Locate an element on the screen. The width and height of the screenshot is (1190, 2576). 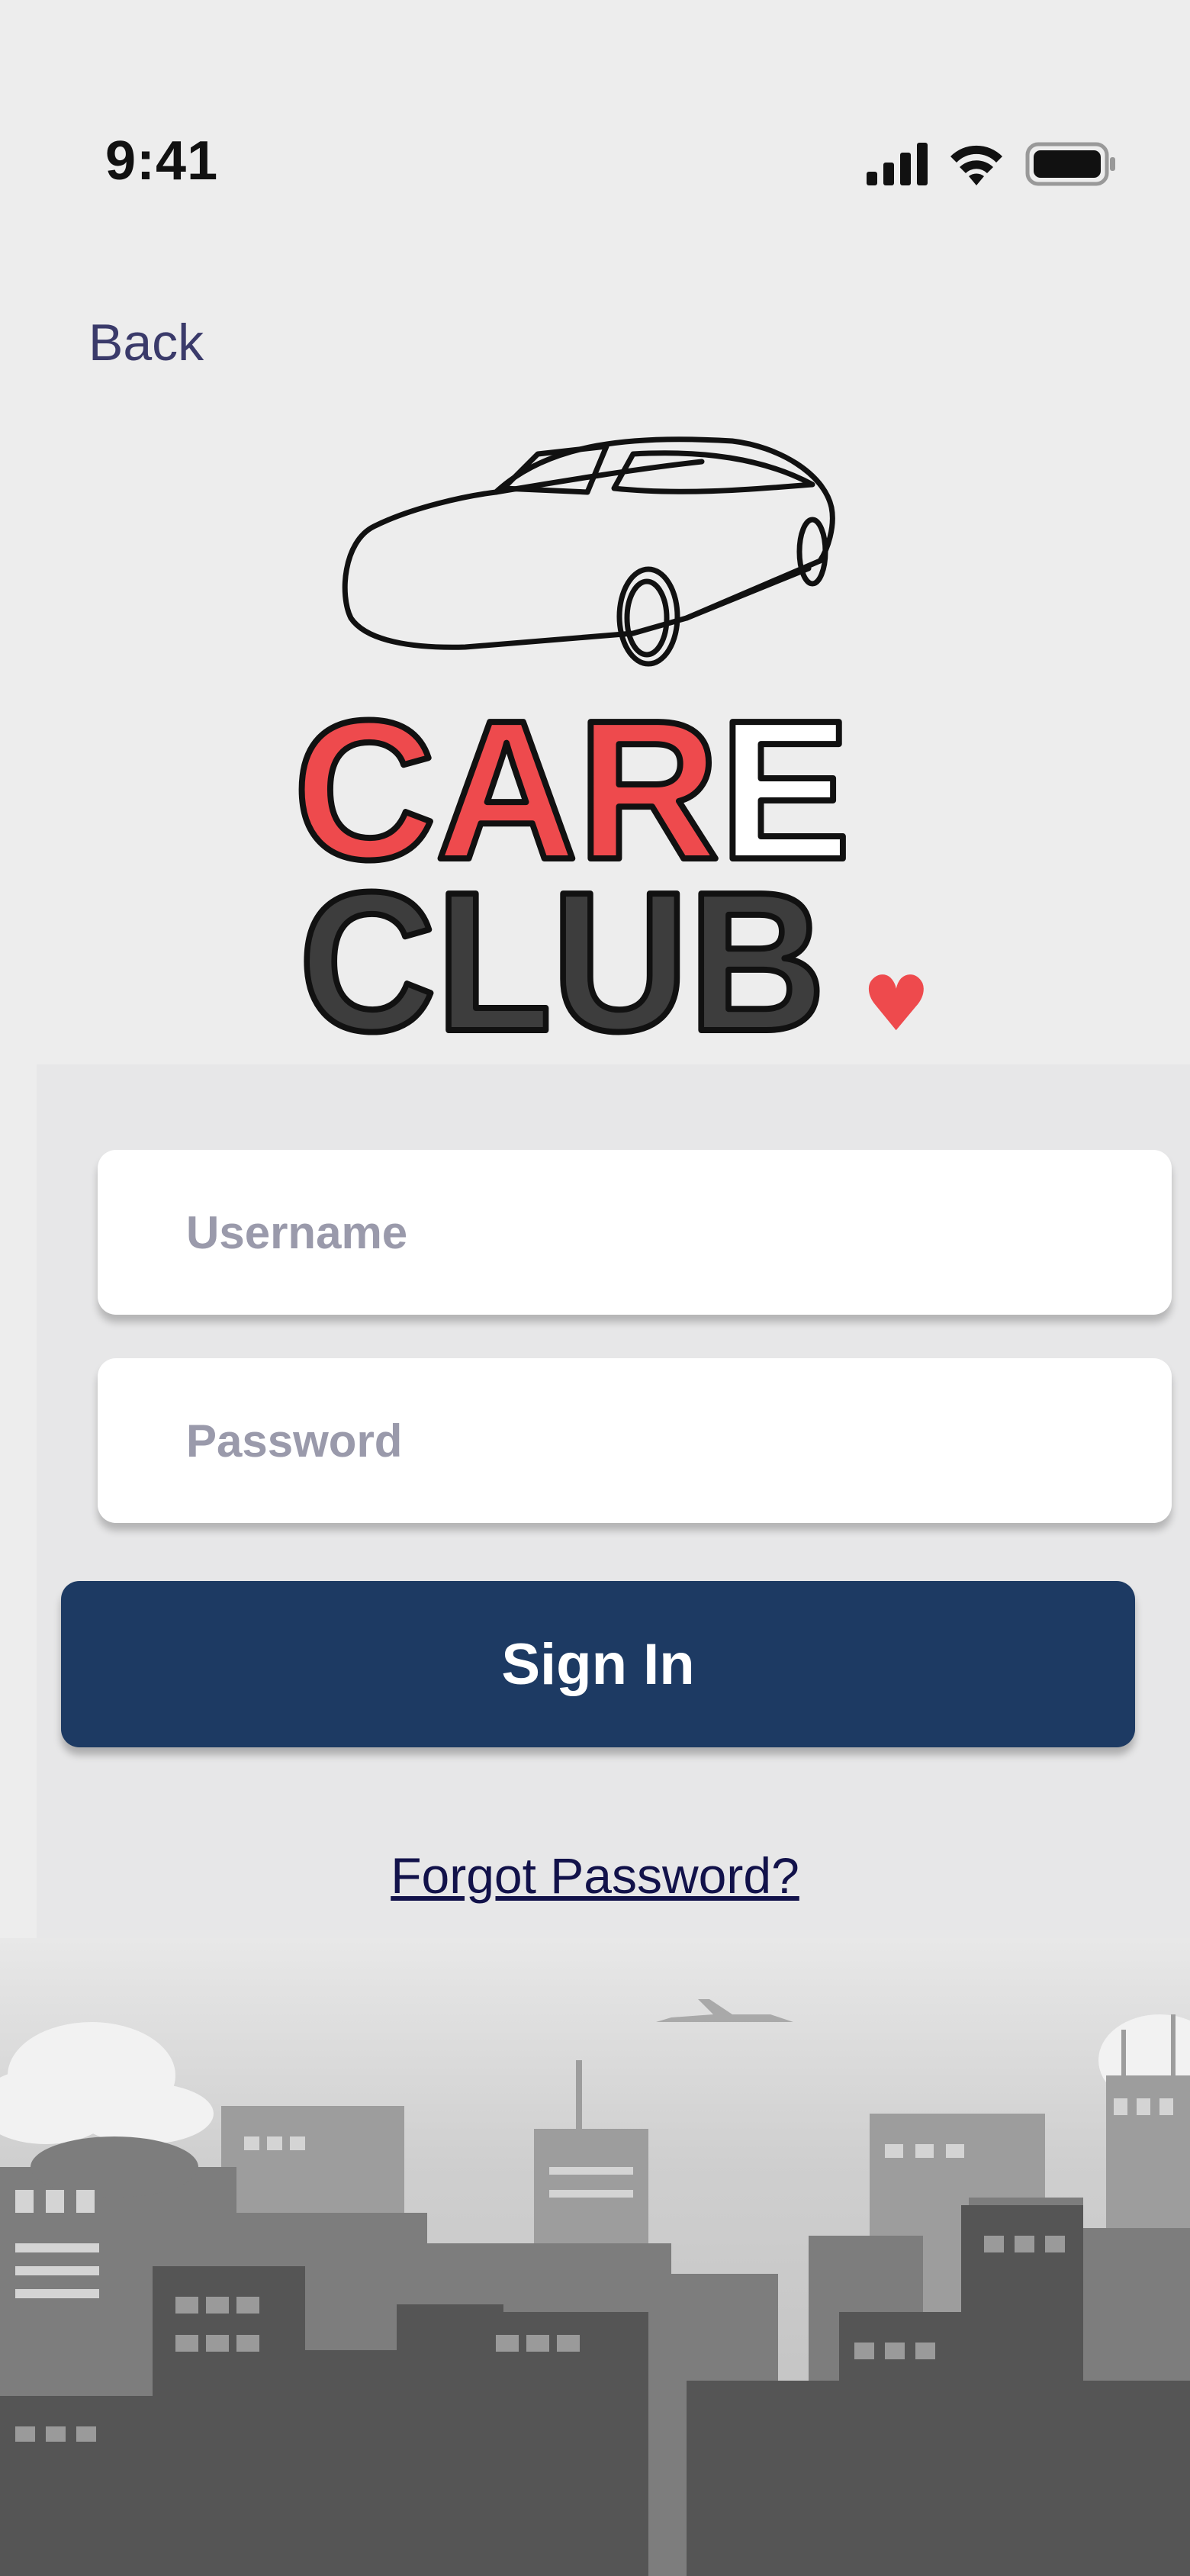
password-field-card is located at coordinates (635, 1440).